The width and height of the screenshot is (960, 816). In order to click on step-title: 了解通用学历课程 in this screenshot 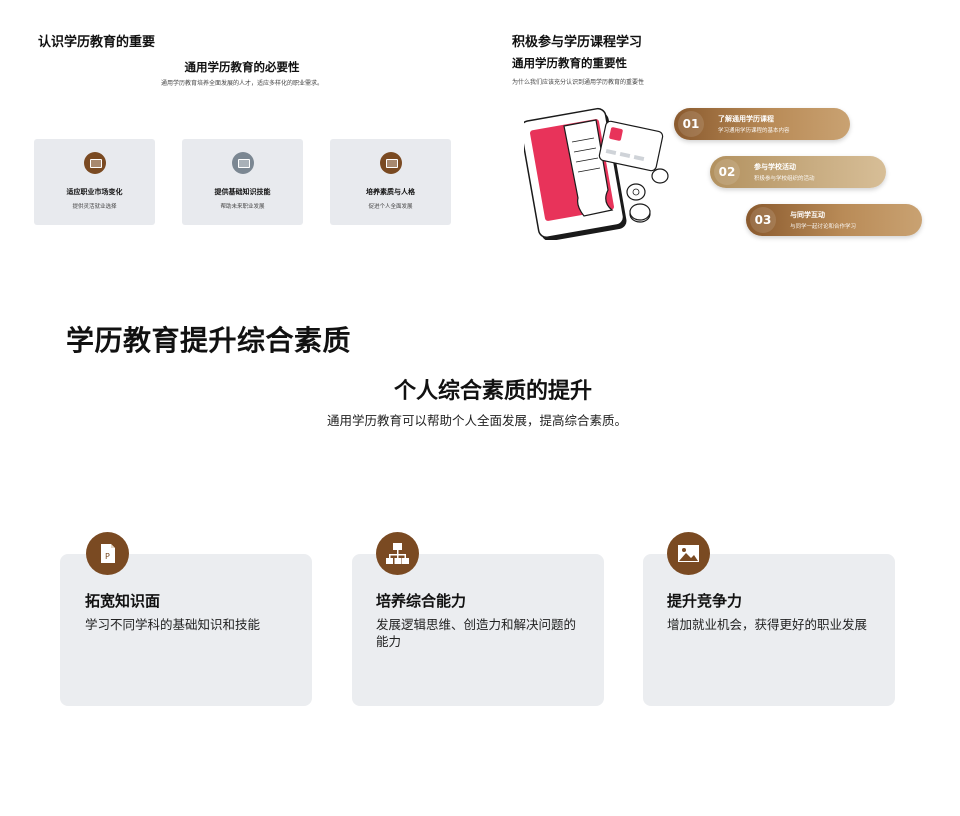, I will do `click(746, 119)`.